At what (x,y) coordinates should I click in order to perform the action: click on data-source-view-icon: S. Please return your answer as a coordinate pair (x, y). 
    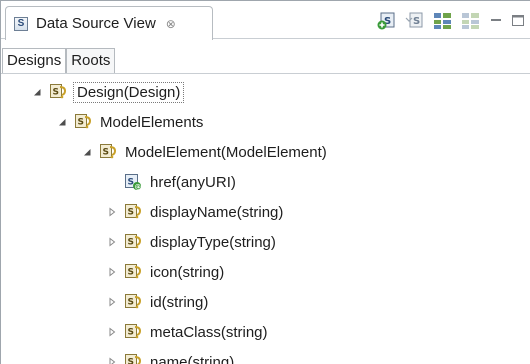
    Looking at the image, I should click on (21, 23).